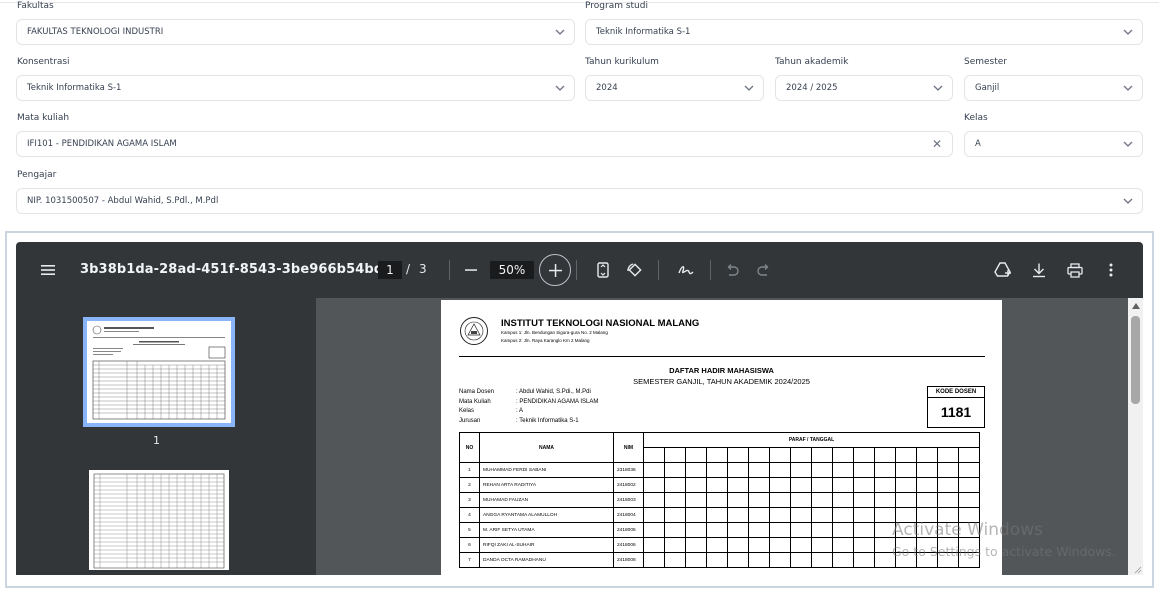 The height and width of the screenshot is (591, 1159). Describe the element at coordinates (1111, 270) in the screenshot. I see `more-icon` at that location.